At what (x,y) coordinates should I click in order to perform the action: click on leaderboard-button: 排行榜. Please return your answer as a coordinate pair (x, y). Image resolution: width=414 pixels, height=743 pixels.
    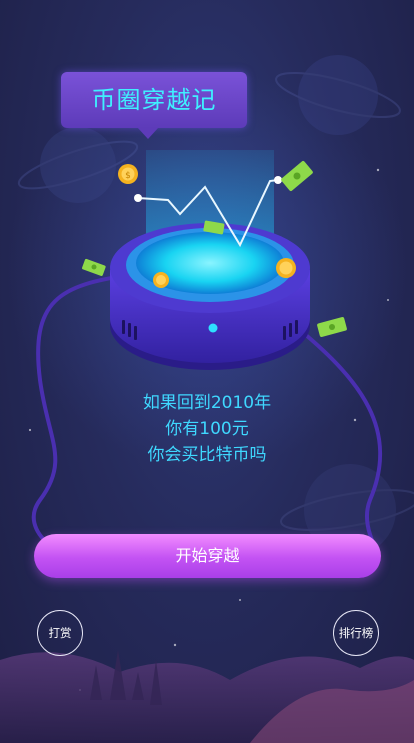
    Looking at the image, I should click on (356, 633).